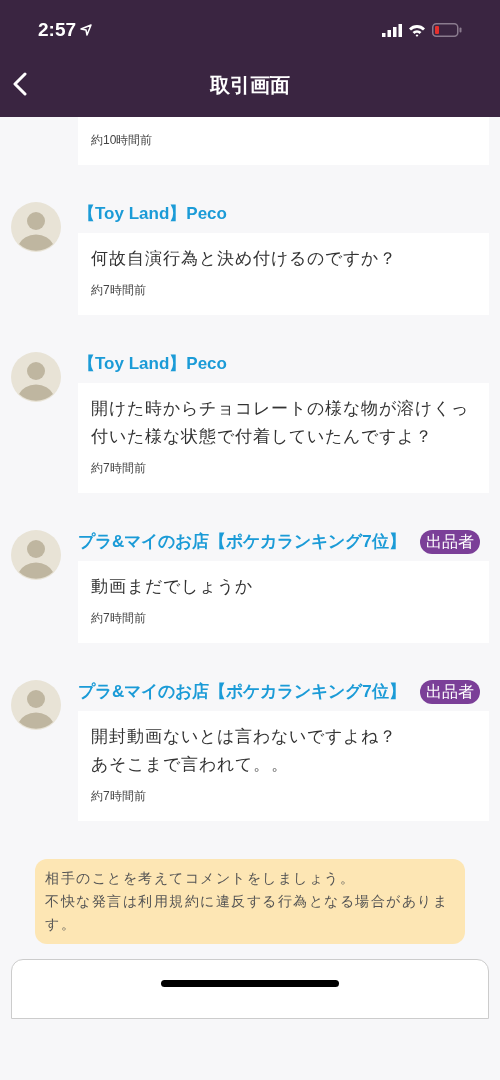  I want to click on message-text: 動画まだでしょうか, so click(172, 587).